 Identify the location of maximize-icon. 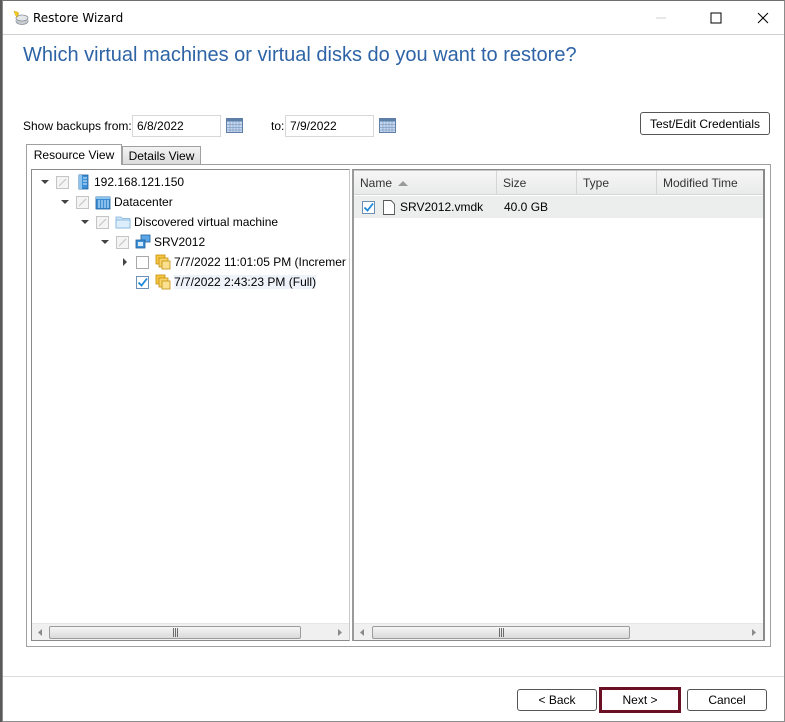
(716, 18).